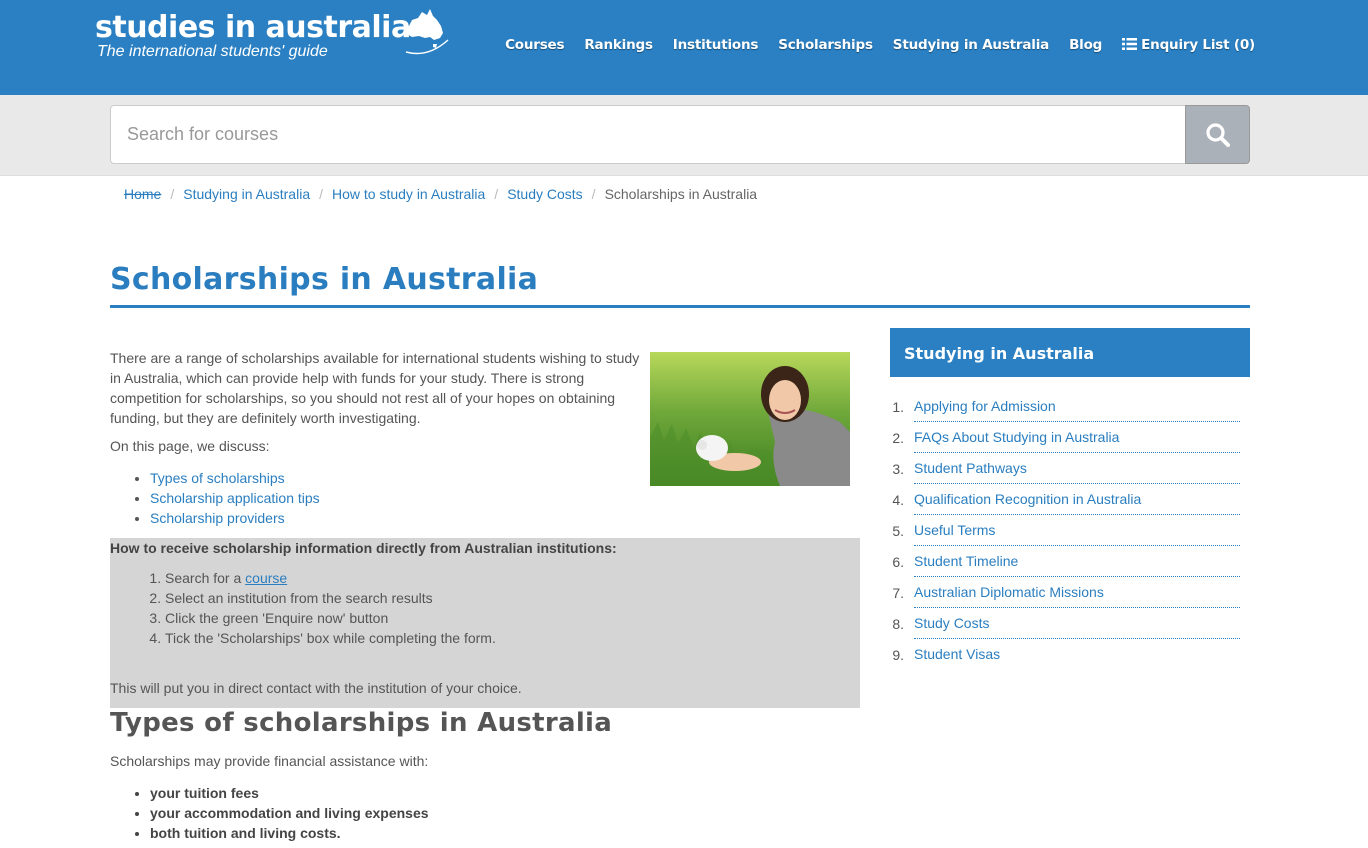 This screenshot has height=848, width=1368. What do you see at coordinates (408, 194) in the screenshot?
I see `breadcrumb-how-to-study: How to study in Australia` at bounding box center [408, 194].